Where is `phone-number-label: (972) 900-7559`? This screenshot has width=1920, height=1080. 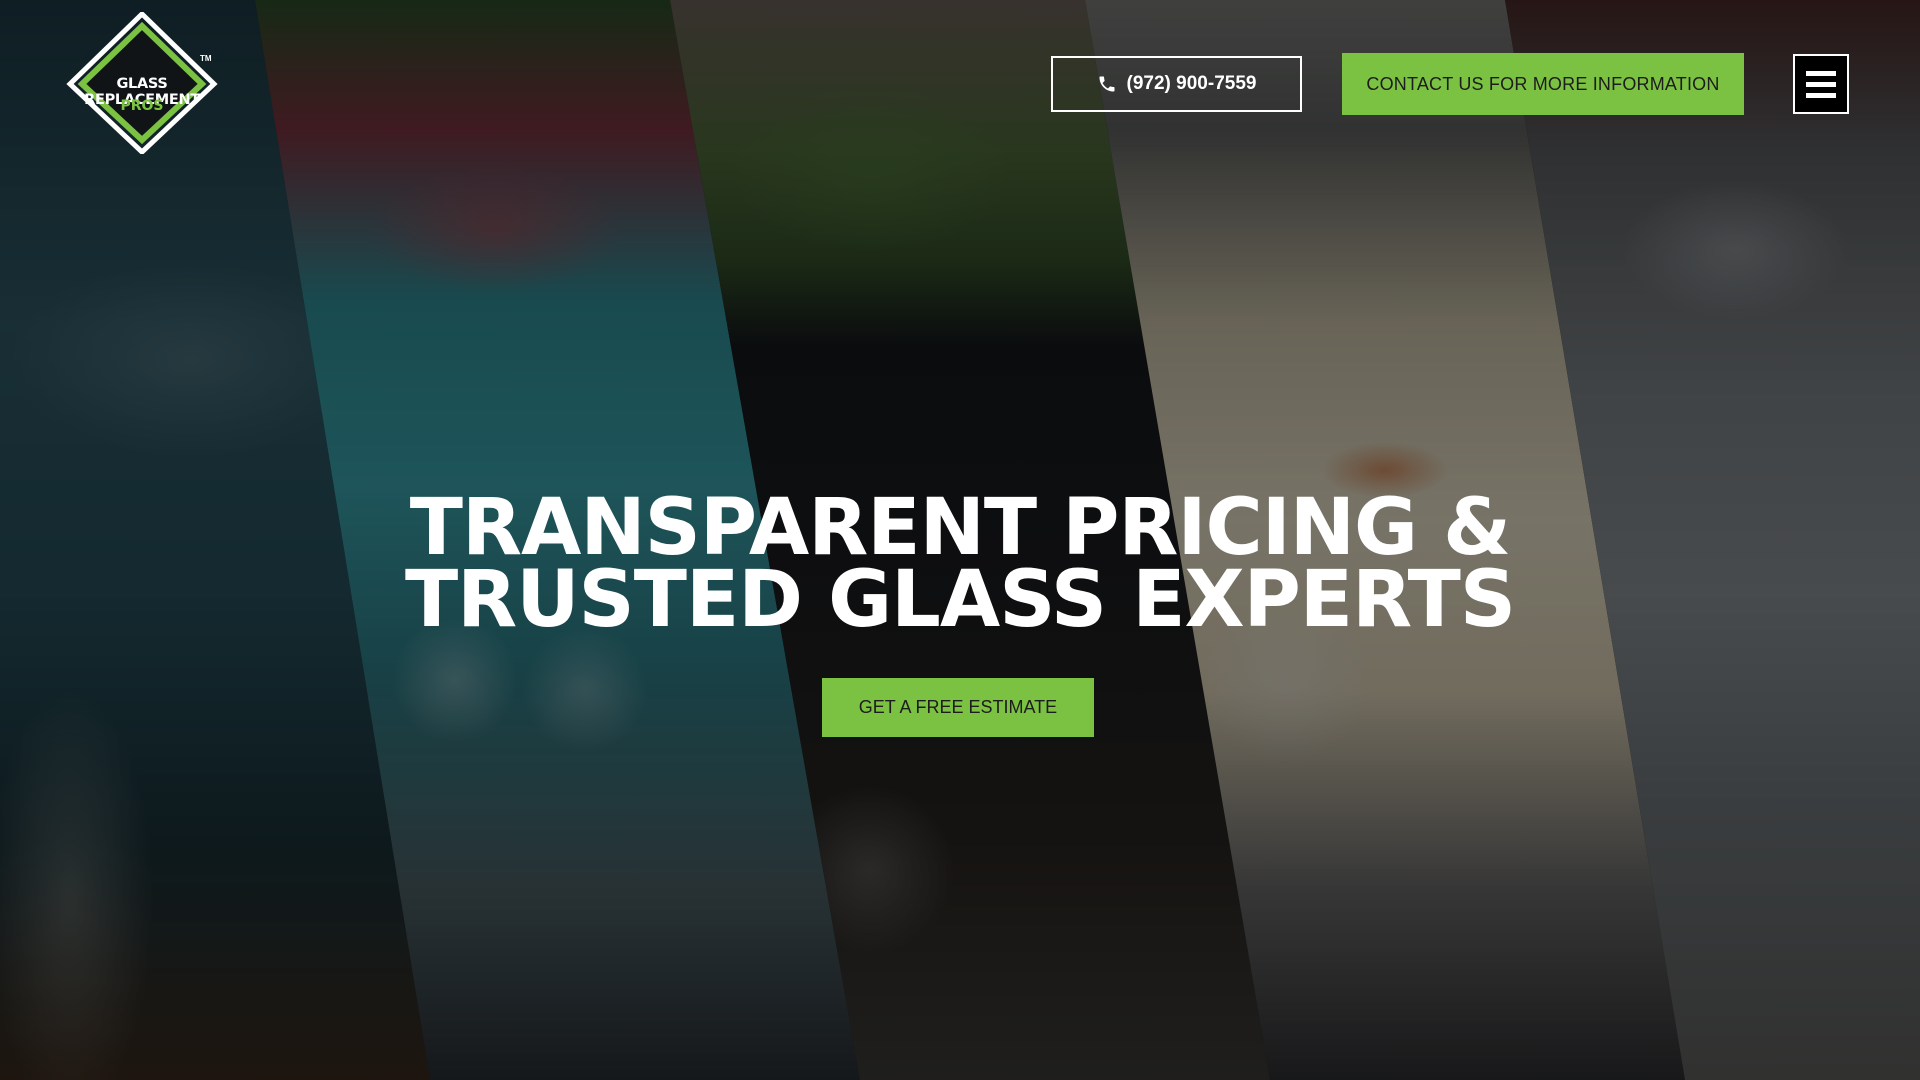
phone-number-label: (972) 900-7559 is located at coordinates (1191, 83).